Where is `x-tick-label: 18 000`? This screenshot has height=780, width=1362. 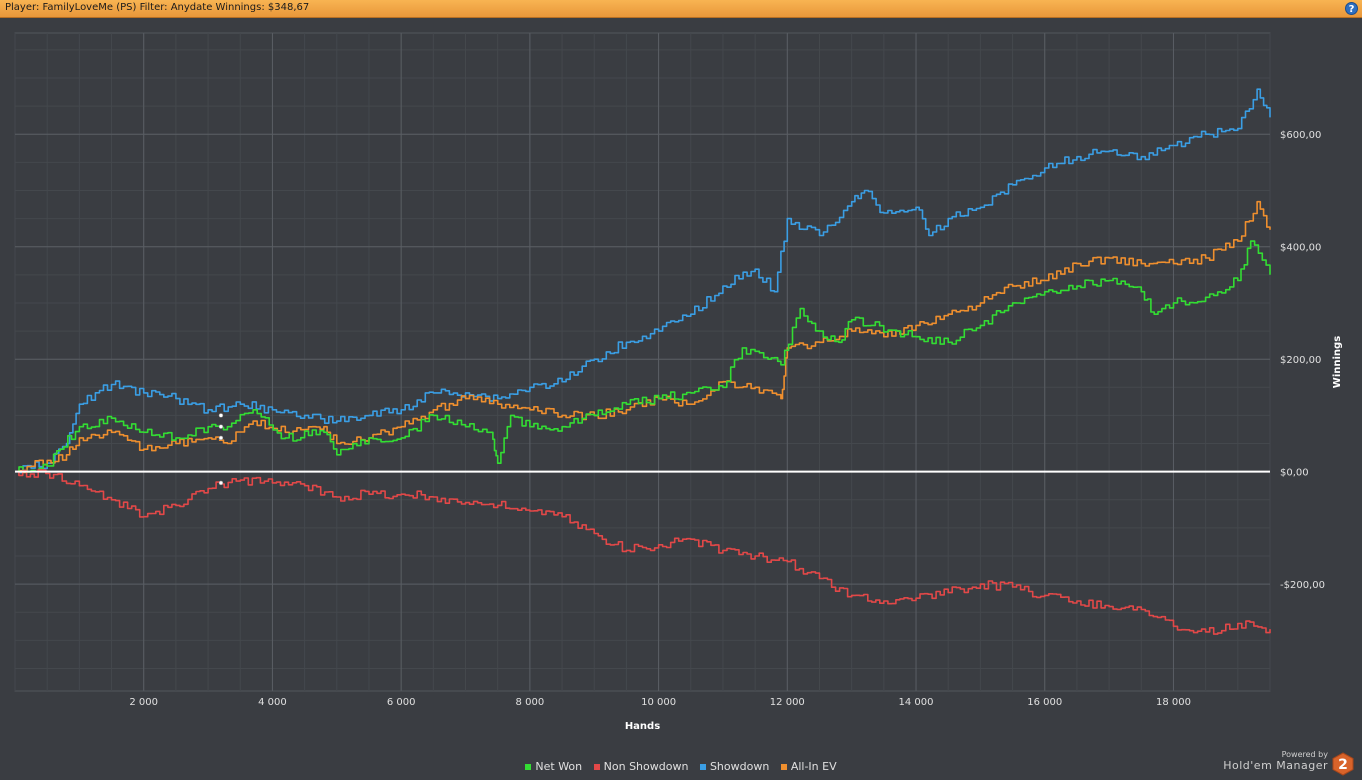
x-tick-label: 18 000 is located at coordinates (1173, 702).